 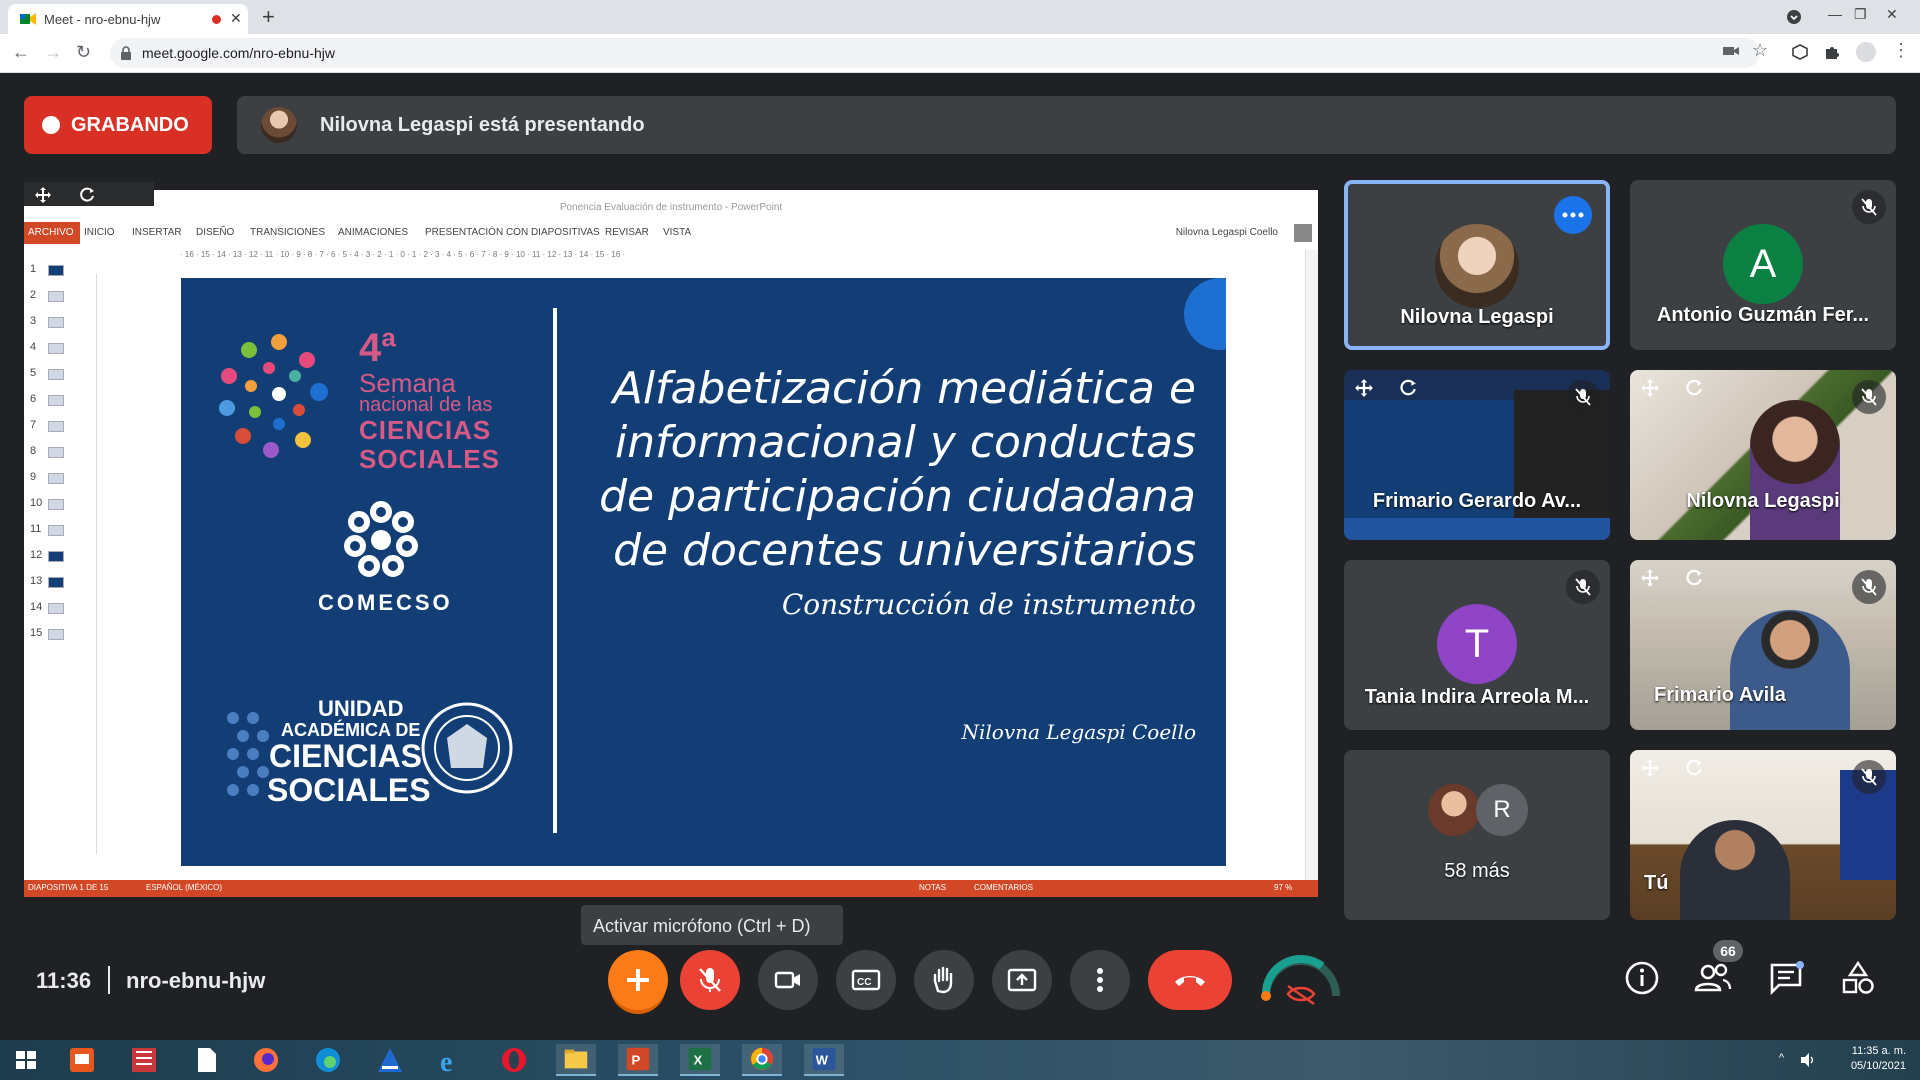 I want to click on slide-thumb: 8, so click(x=46, y=452).